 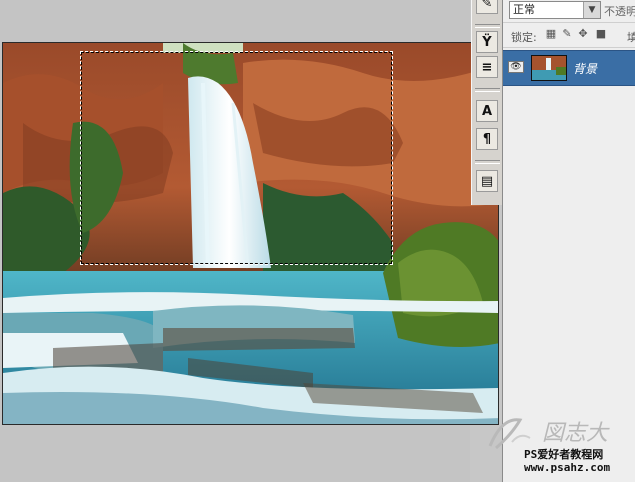 I want to click on lock-label: 锁定:, so click(x=524, y=37).